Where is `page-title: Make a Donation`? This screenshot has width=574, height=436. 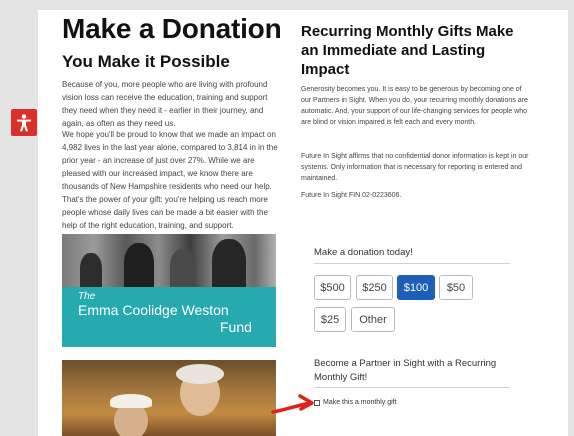 page-title: Make a Donation is located at coordinates (172, 28).